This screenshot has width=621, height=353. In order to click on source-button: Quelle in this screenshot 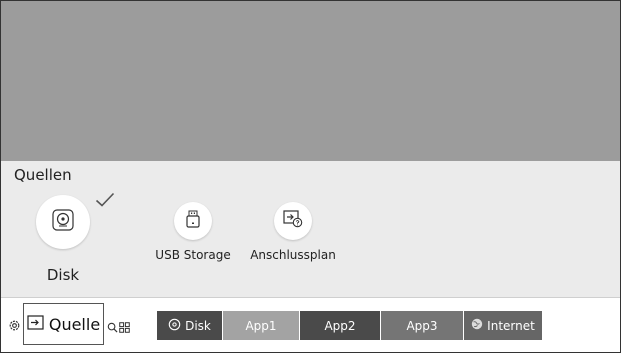, I will do `click(63, 324)`.